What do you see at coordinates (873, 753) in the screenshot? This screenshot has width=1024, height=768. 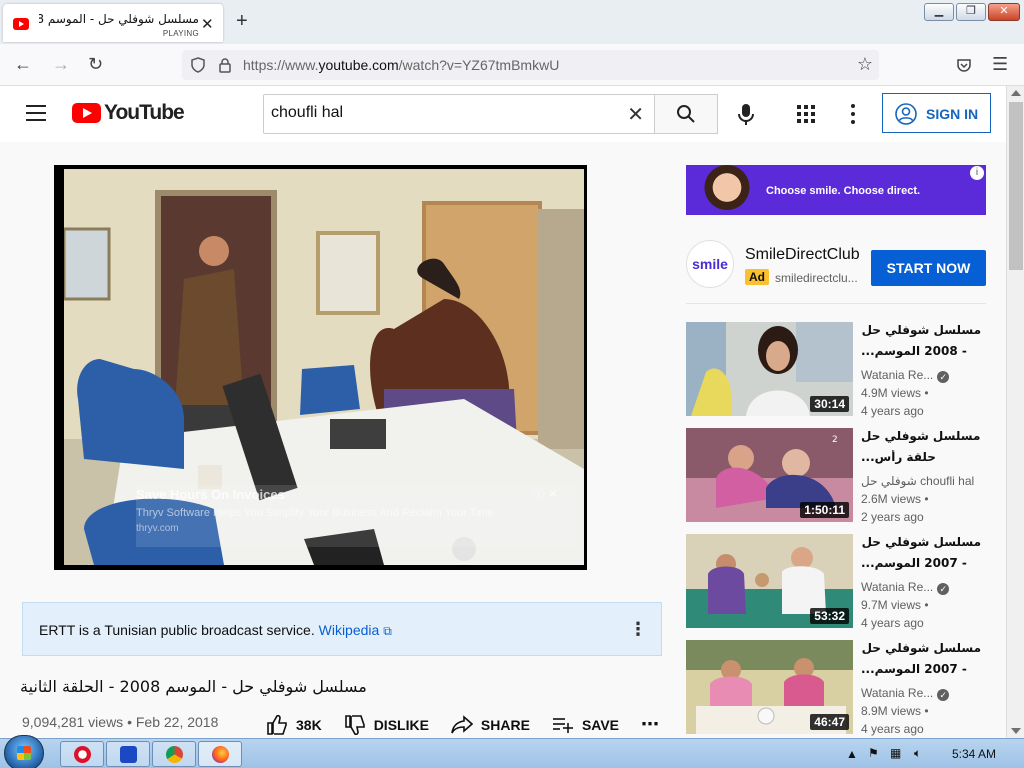 I see `action-center-icon: ⚑` at bounding box center [873, 753].